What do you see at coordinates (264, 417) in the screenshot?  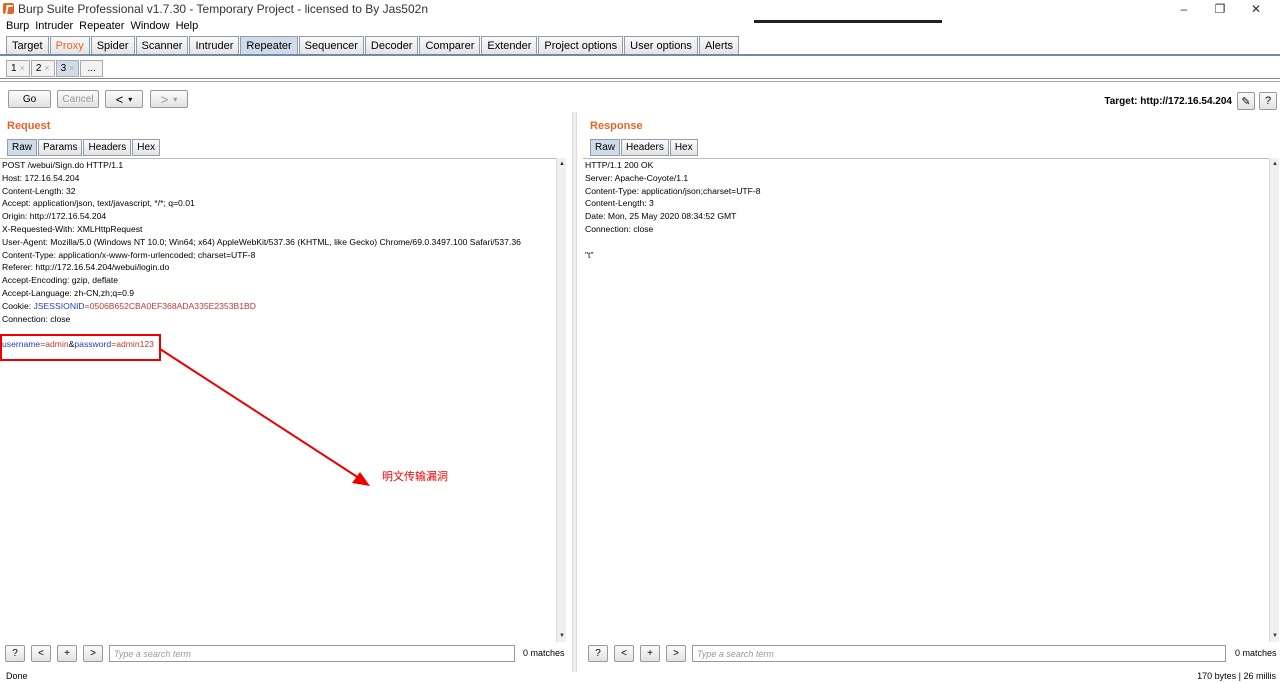 I see `annotation-arrow` at bounding box center [264, 417].